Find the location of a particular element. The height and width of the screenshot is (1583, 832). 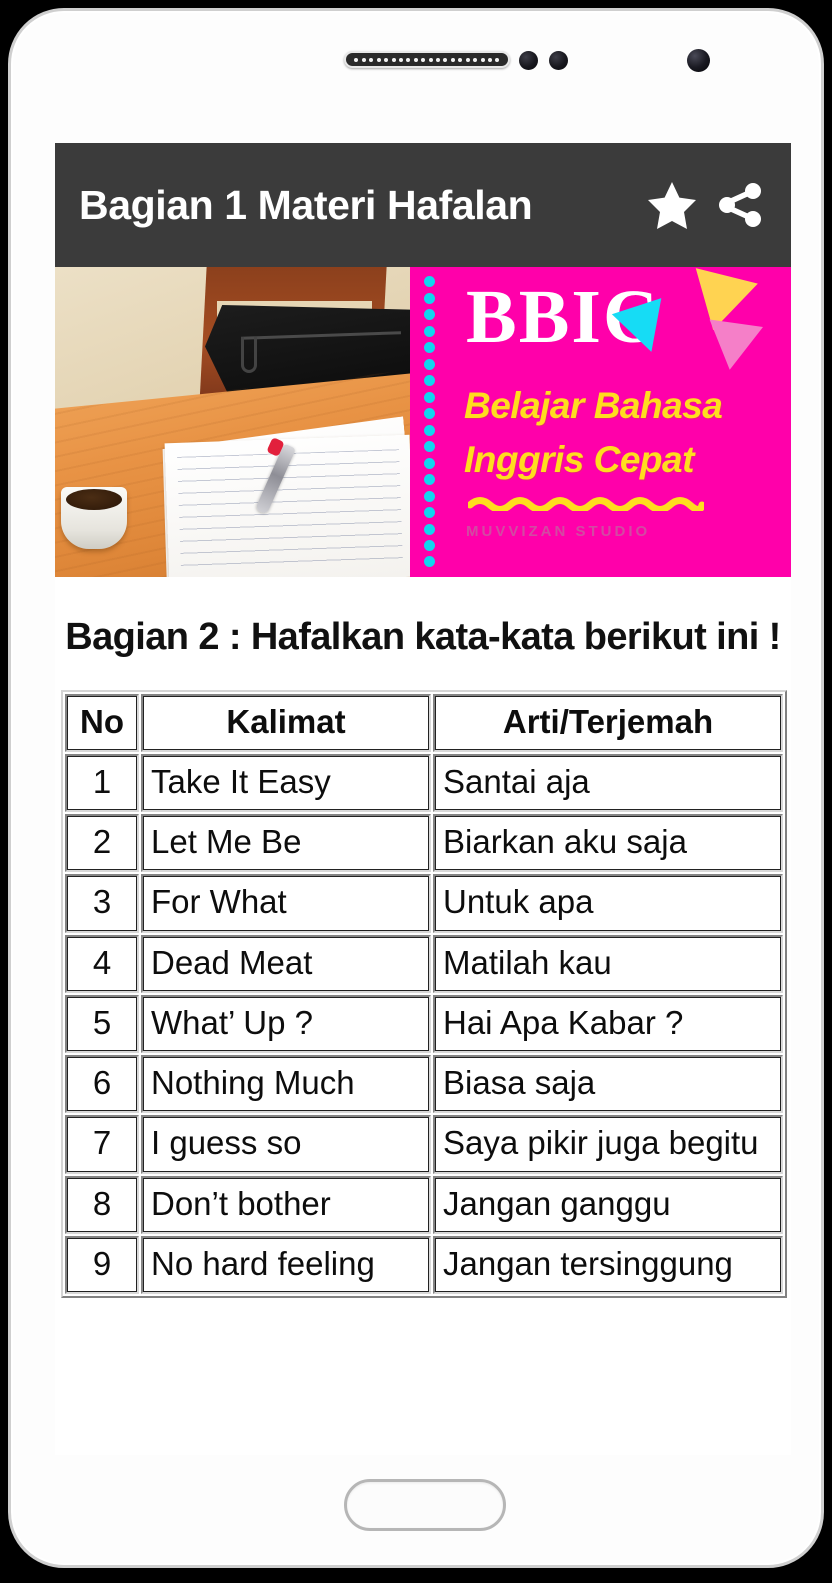

front-camera-icon is located at coordinates (698, 60).